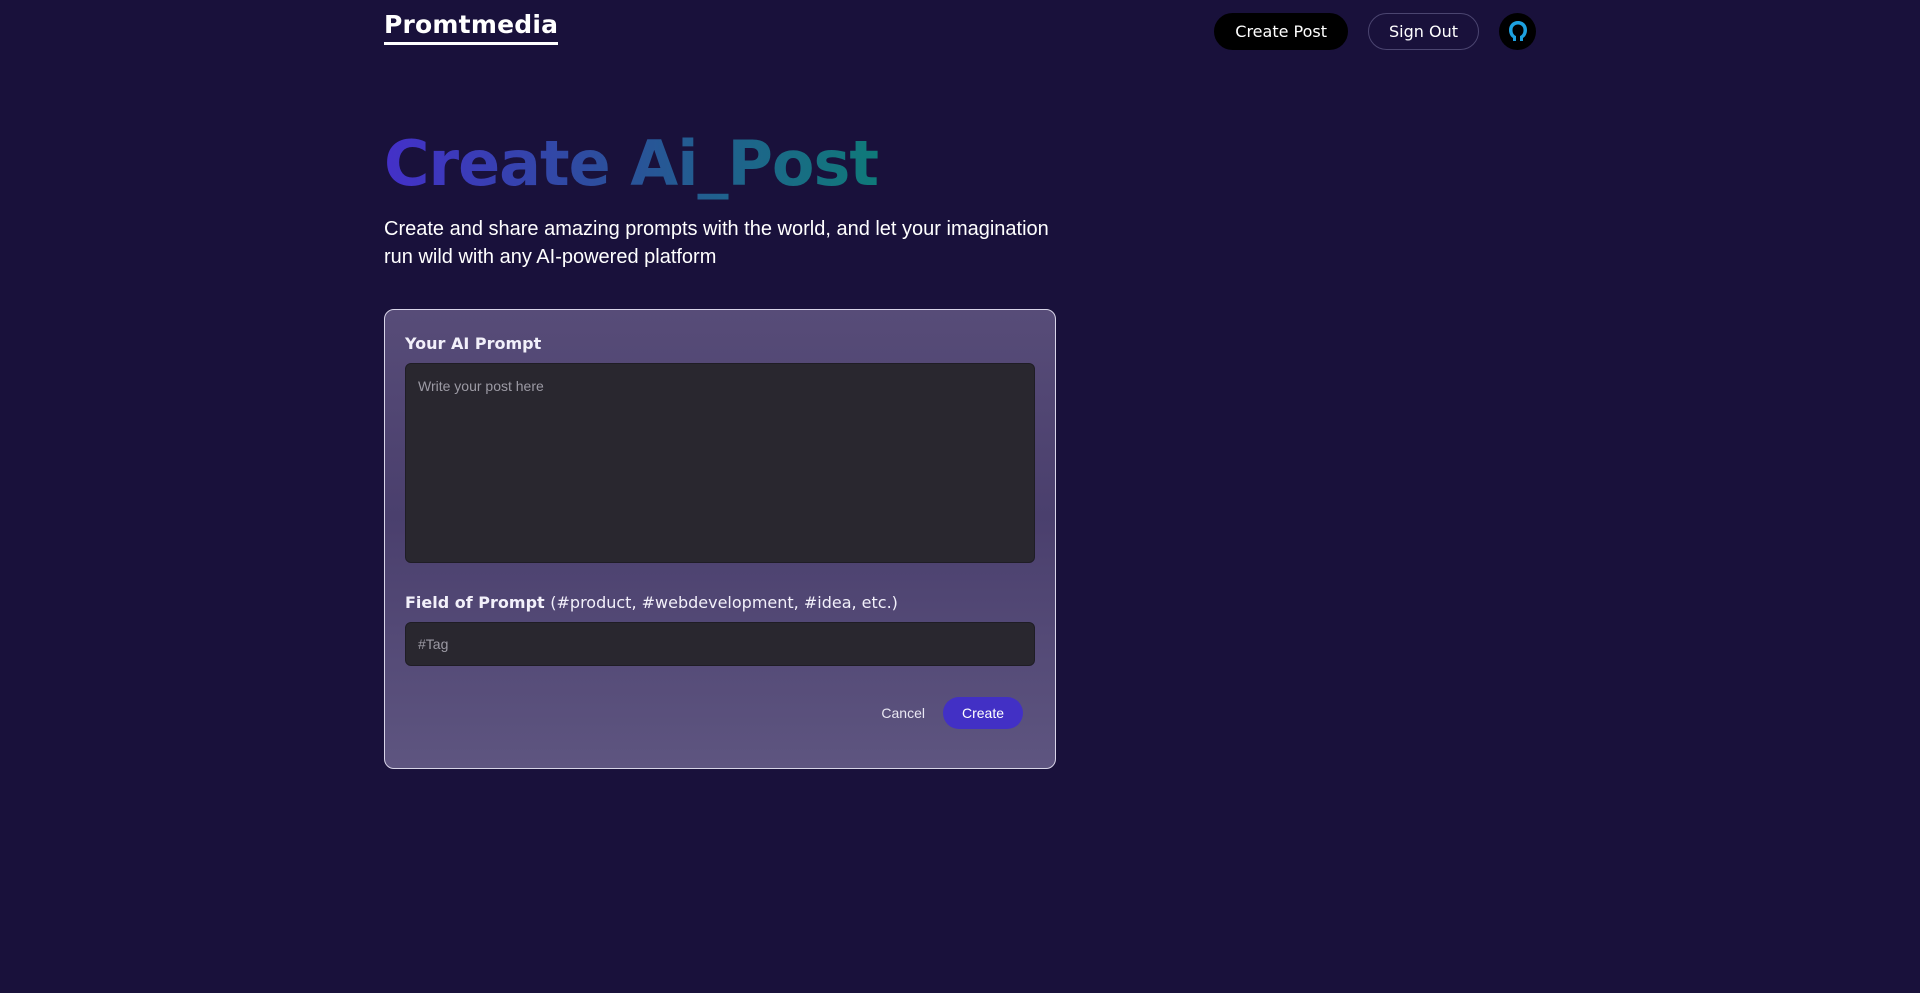 This screenshot has width=1920, height=993. What do you see at coordinates (720, 463) in the screenshot?
I see `prompt-textarea` at bounding box center [720, 463].